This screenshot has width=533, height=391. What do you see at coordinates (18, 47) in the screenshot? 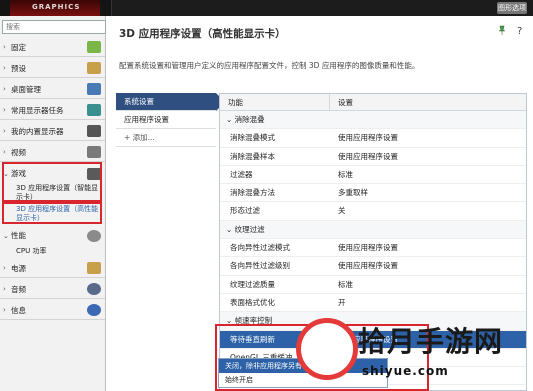
I see `sidebar-item-label: 固定` at bounding box center [18, 47].